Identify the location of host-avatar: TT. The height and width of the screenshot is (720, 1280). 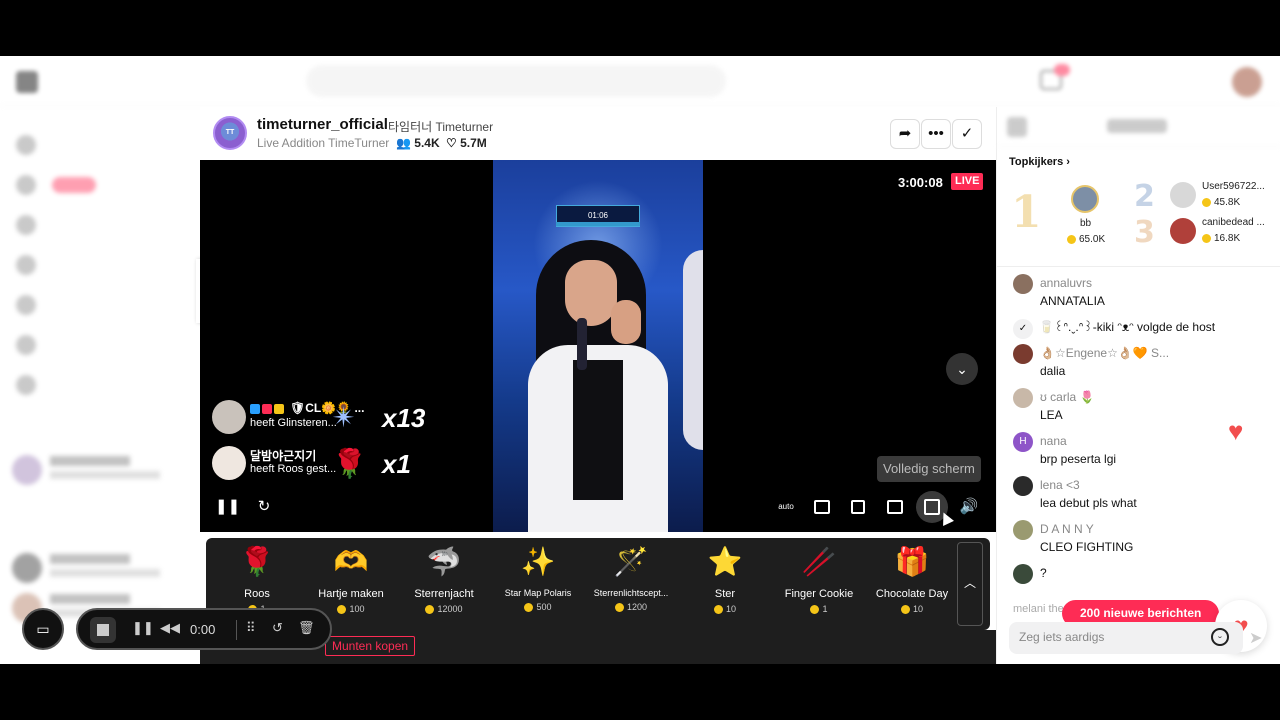
(230, 133).